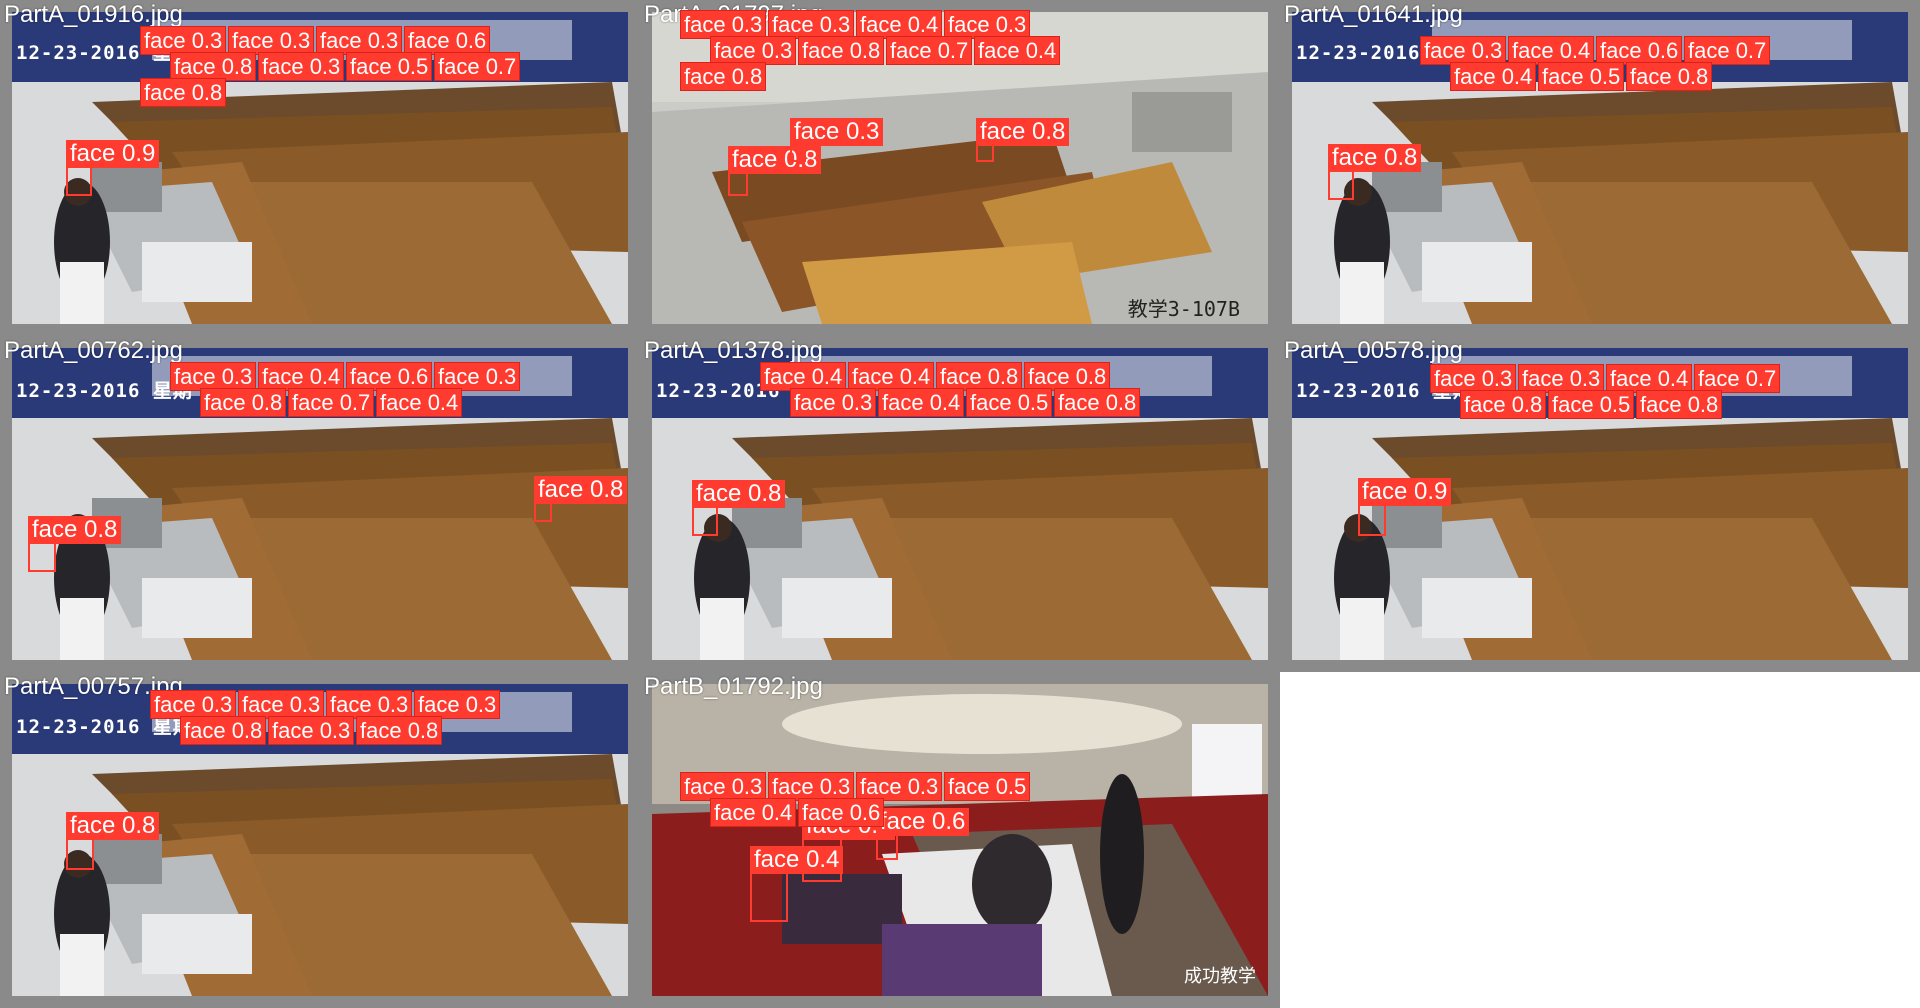 The width and height of the screenshot is (1920, 1008). I want to click on face-box: face 0.6, so click(923, 834).